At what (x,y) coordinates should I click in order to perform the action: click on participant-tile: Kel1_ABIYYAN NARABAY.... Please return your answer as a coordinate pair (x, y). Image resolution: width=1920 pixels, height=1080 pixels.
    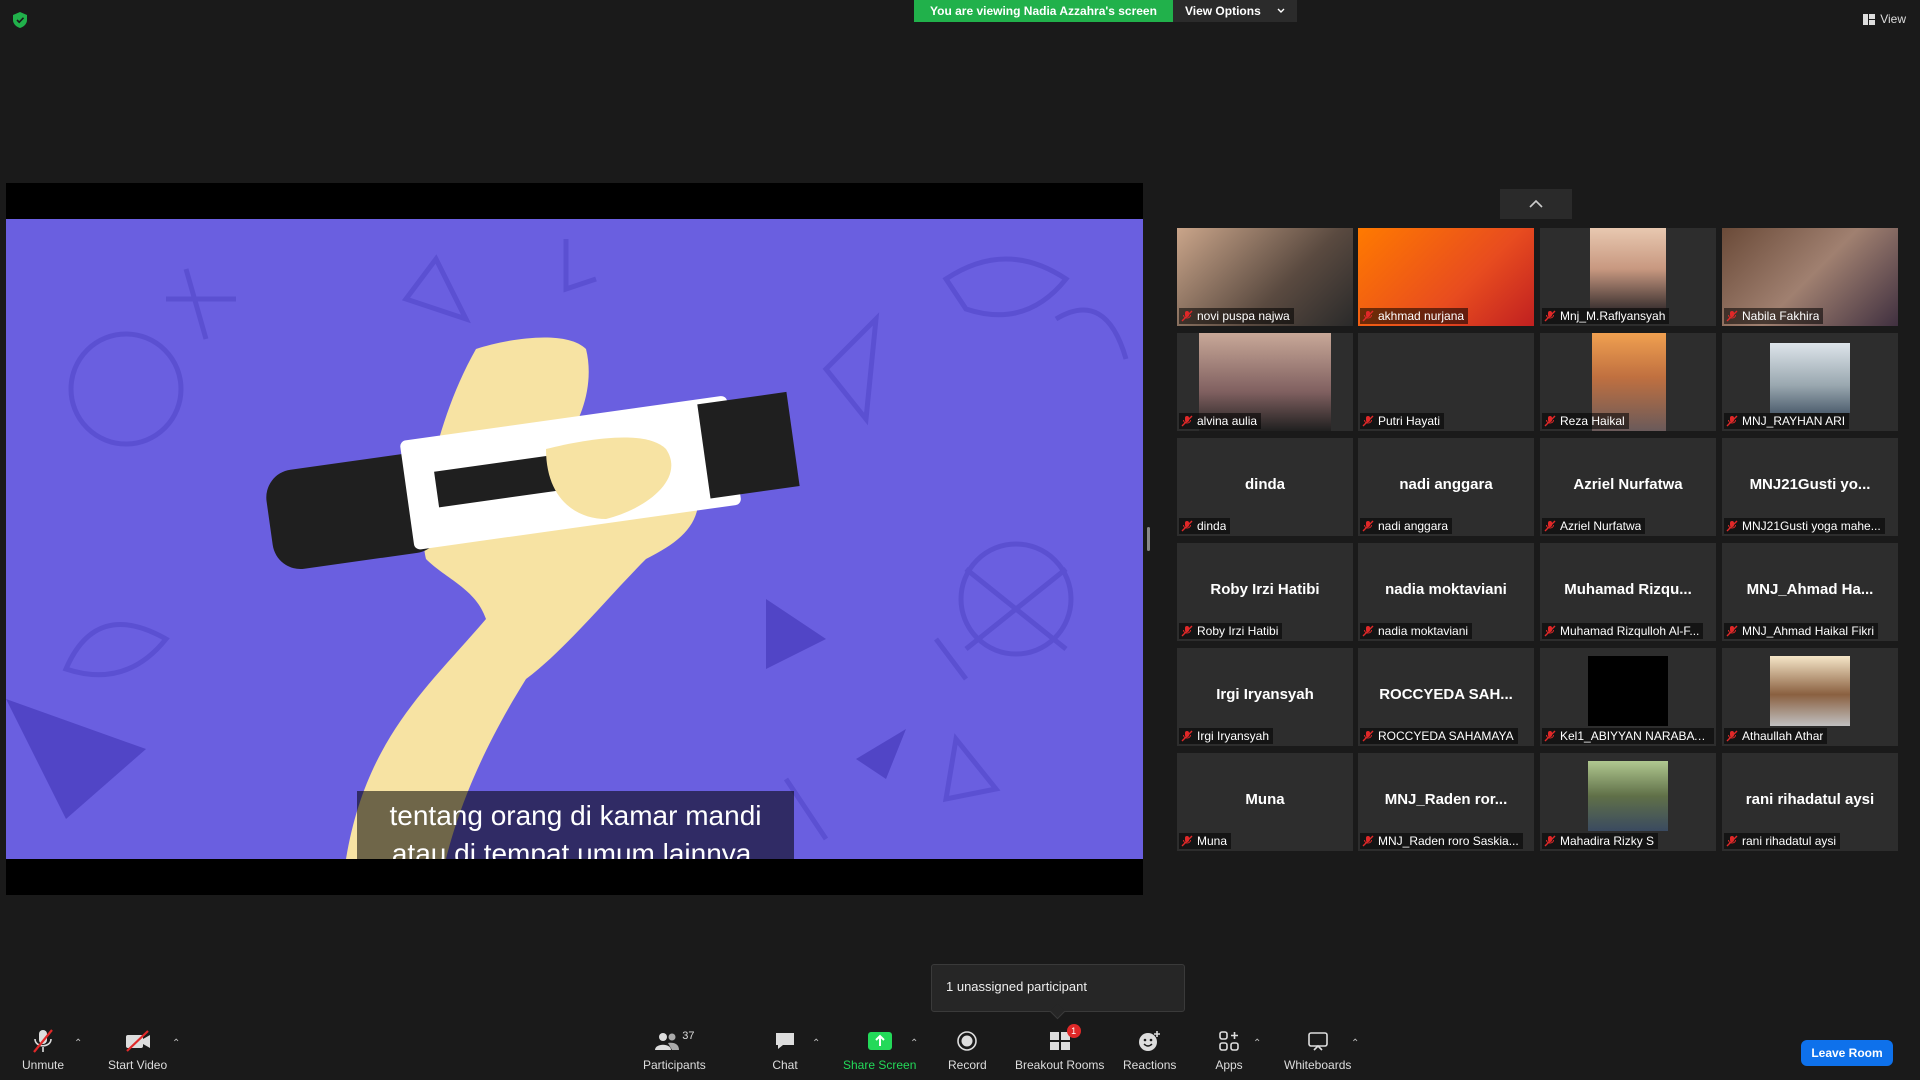
    Looking at the image, I should click on (1628, 697).